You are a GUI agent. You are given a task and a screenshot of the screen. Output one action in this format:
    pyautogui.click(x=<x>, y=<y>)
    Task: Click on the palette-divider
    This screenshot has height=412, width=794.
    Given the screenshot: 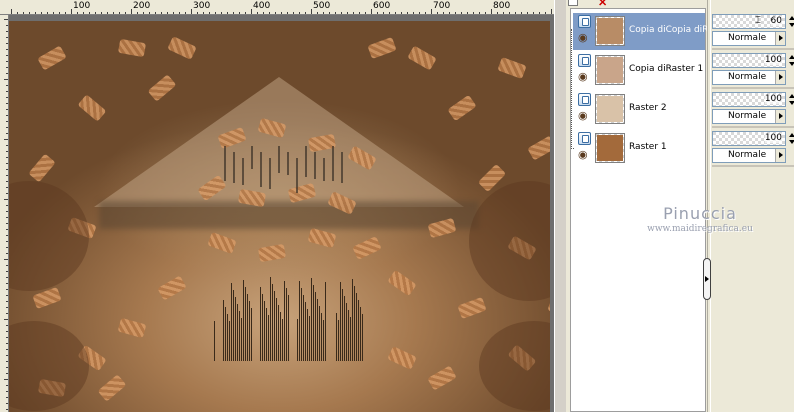 What is the action you would take?
    pyautogui.click(x=709, y=206)
    